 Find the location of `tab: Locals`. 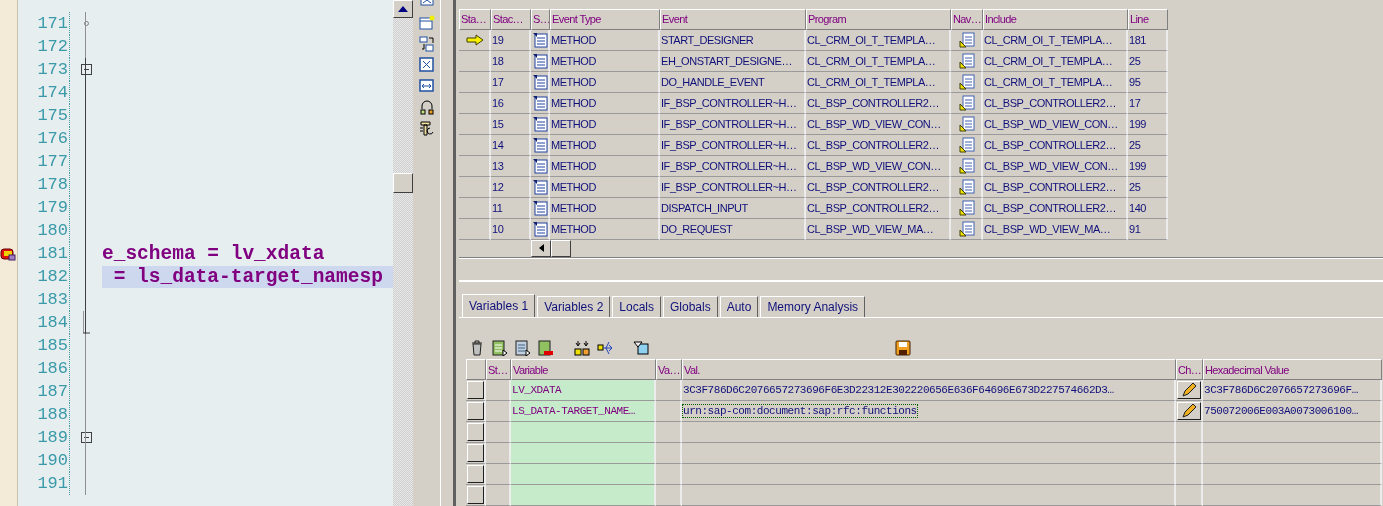

tab: Locals is located at coordinates (636, 306).